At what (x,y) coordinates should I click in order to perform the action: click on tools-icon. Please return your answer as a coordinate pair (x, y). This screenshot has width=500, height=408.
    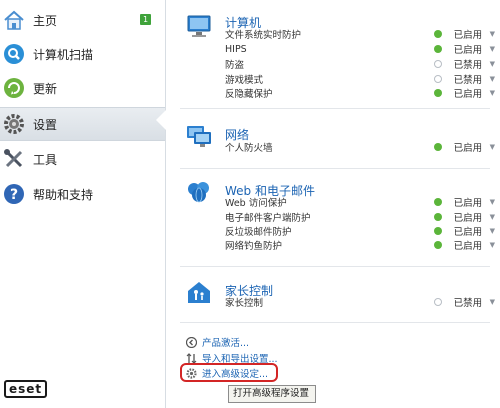
    Looking at the image, I should click on (14, 159).